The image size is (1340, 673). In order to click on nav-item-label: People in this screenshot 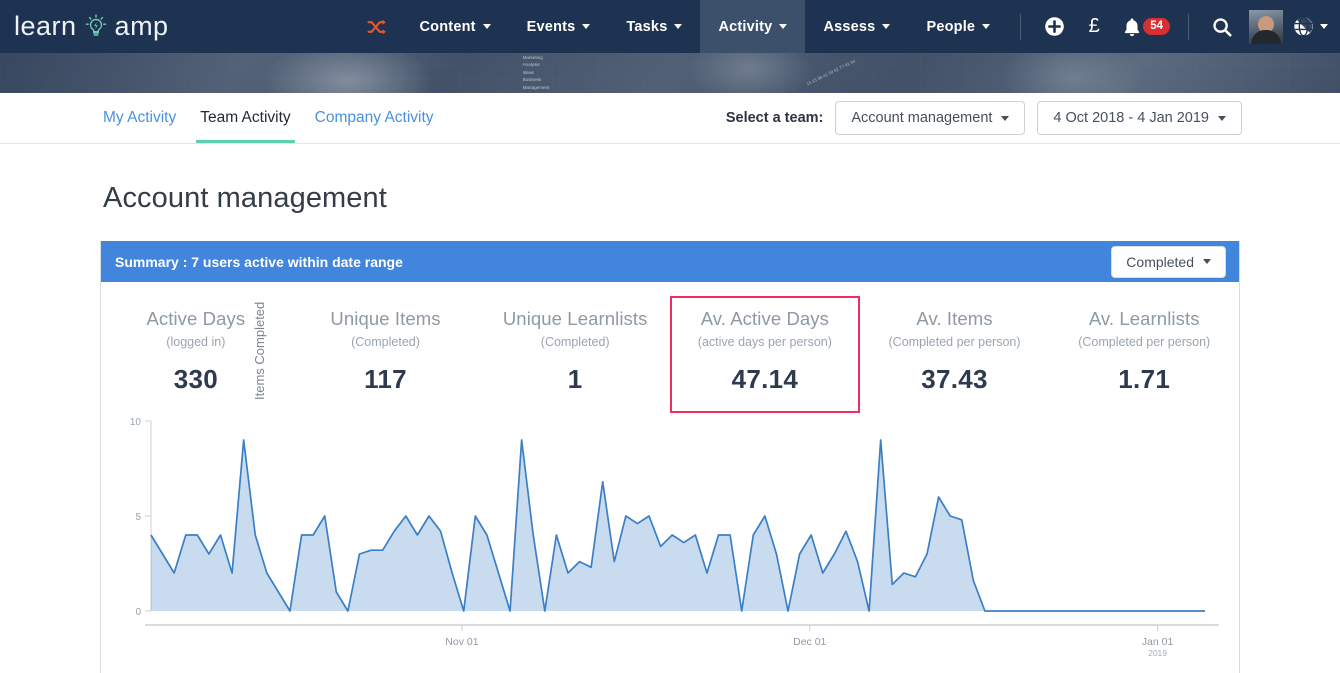, I will do `click(951, 26)`.